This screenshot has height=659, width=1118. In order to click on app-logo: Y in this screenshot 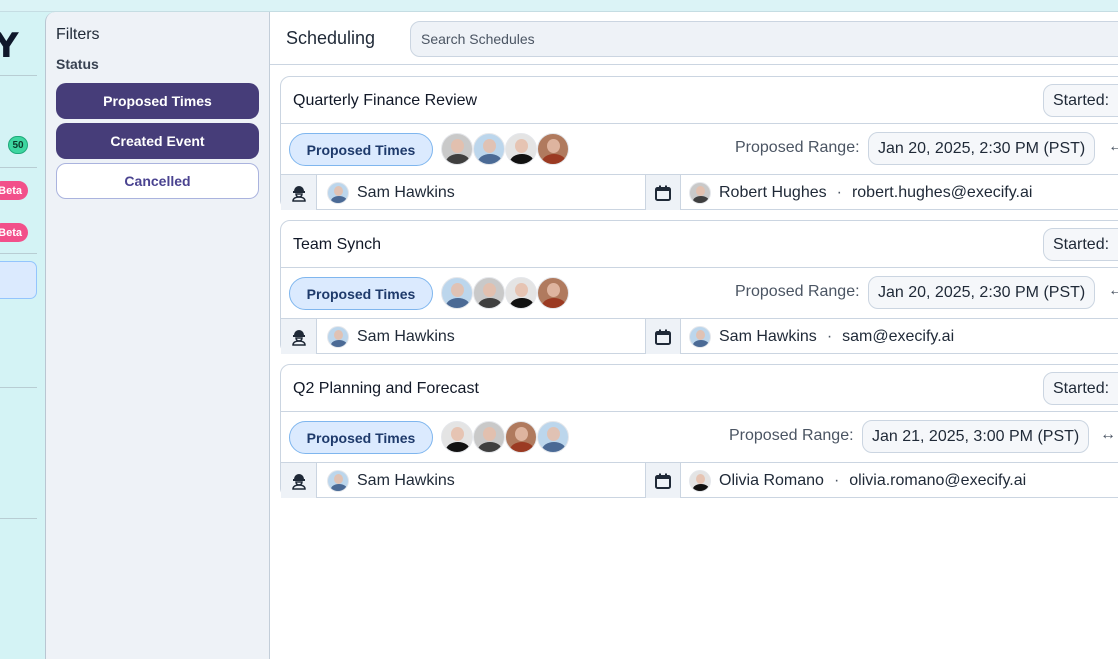, I will do `click(9, 46)`.